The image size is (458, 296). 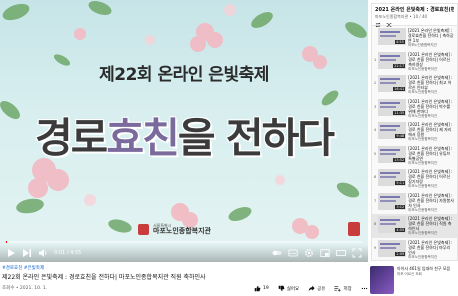 What do you see at coordinates (431, 176) in the screenshot?
I see `playlist-item-title: [2021 온라인 은빛축제] : 경로 친을 전하다| 어르신 장기자랑` at bounding box center [431, 176].